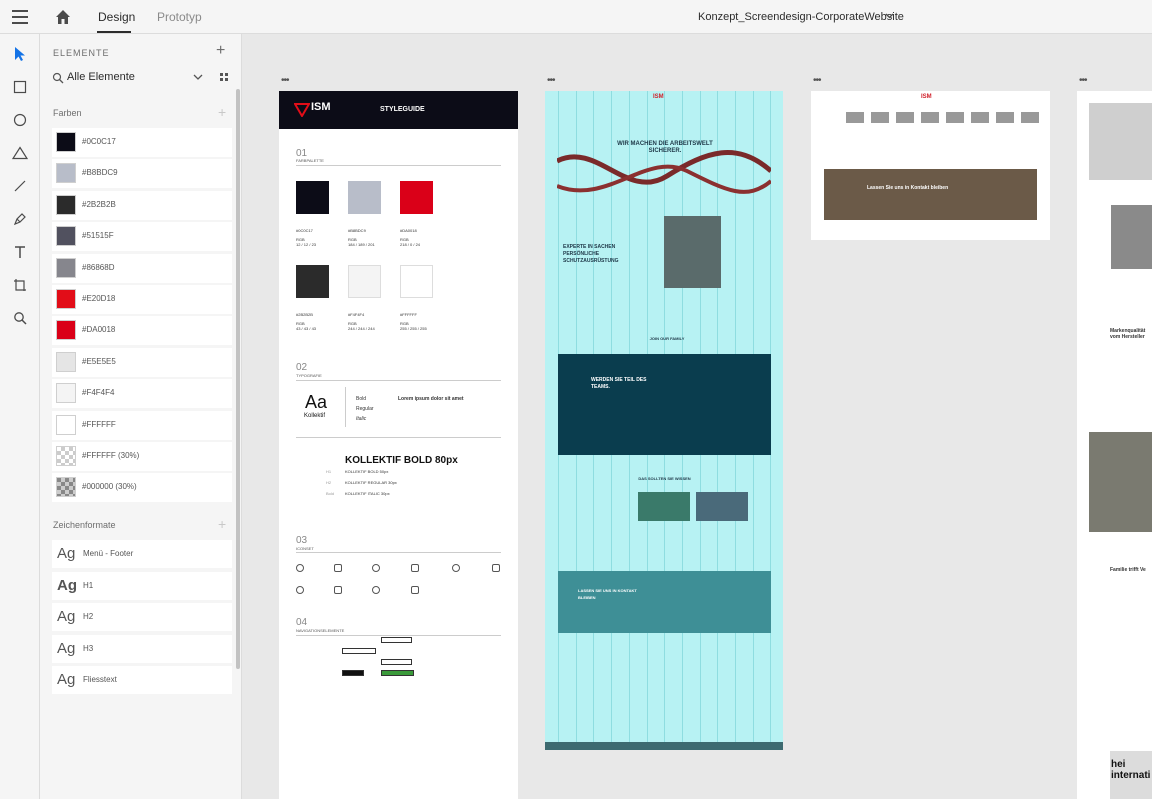  I want to click on char-style-row: Ag Fliesstext, so click(142, 680).